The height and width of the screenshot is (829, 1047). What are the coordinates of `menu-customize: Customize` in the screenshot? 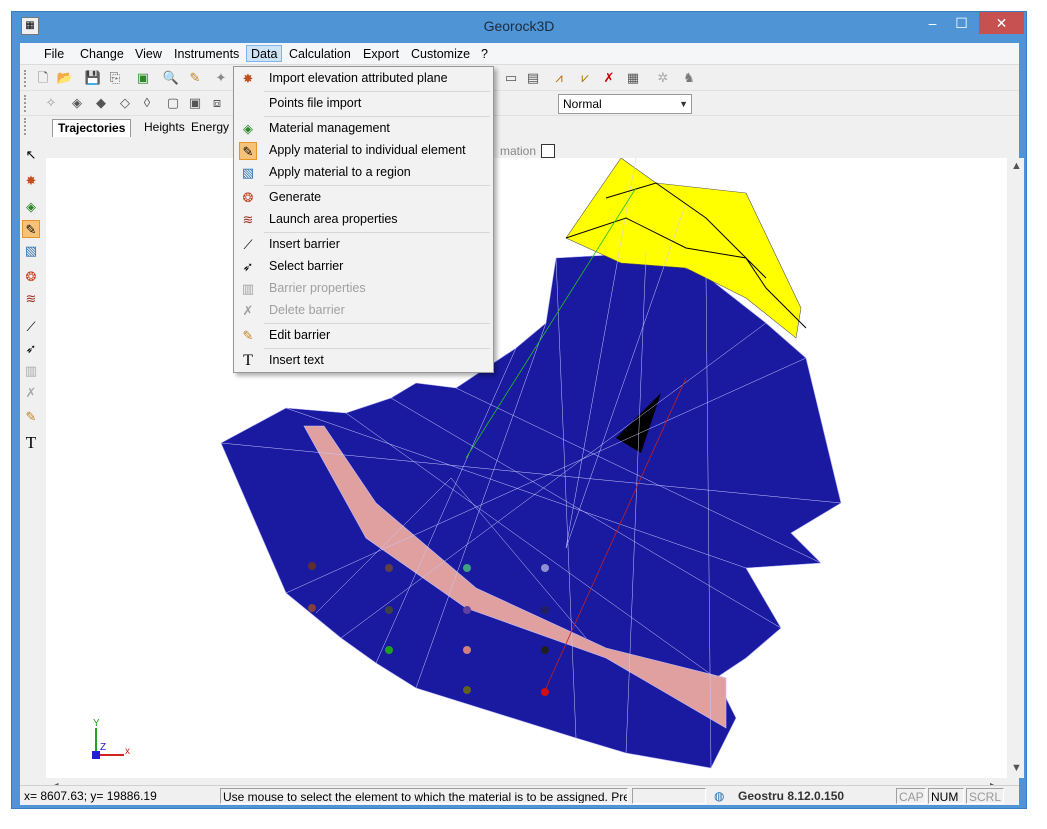 It's located at (440, 54).